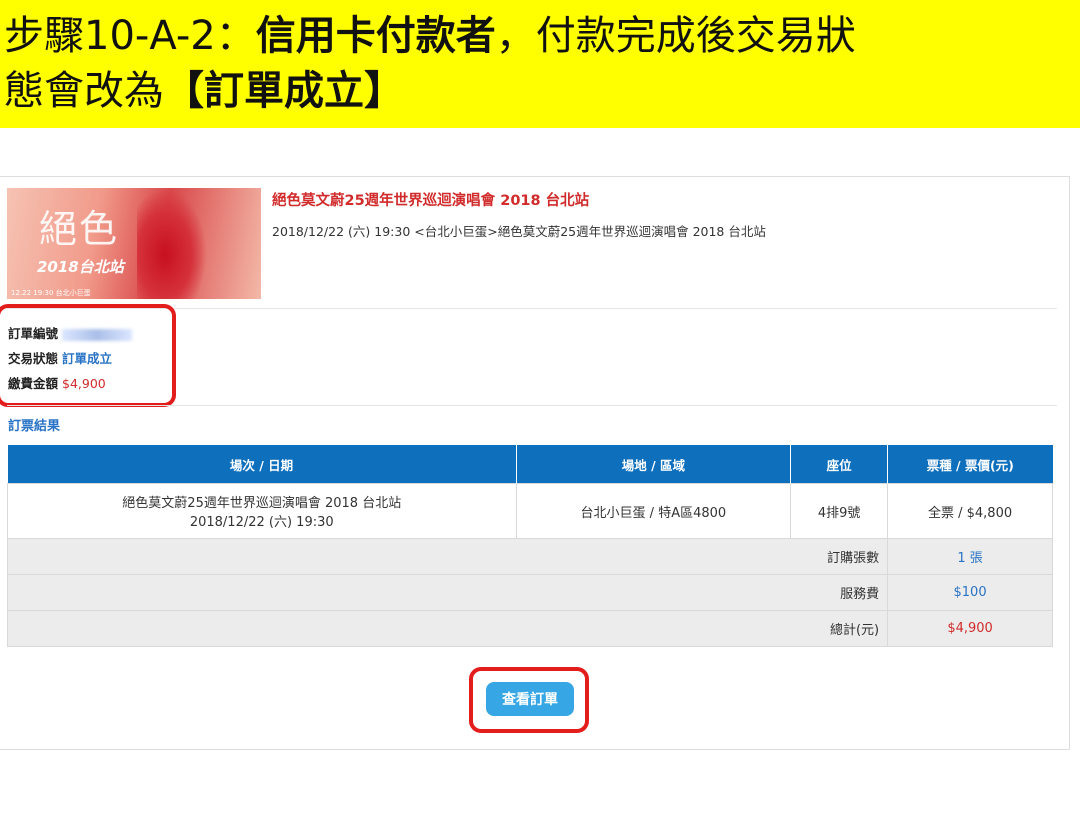 This screenshot has width=1080, height=820. What do you see at coordinates (134, 243) in the screenshot?
I see `event-poster-image: 絕色 2018台北站 12.22 19:30 台北小巨蛋` at bounding box center [134, 243].